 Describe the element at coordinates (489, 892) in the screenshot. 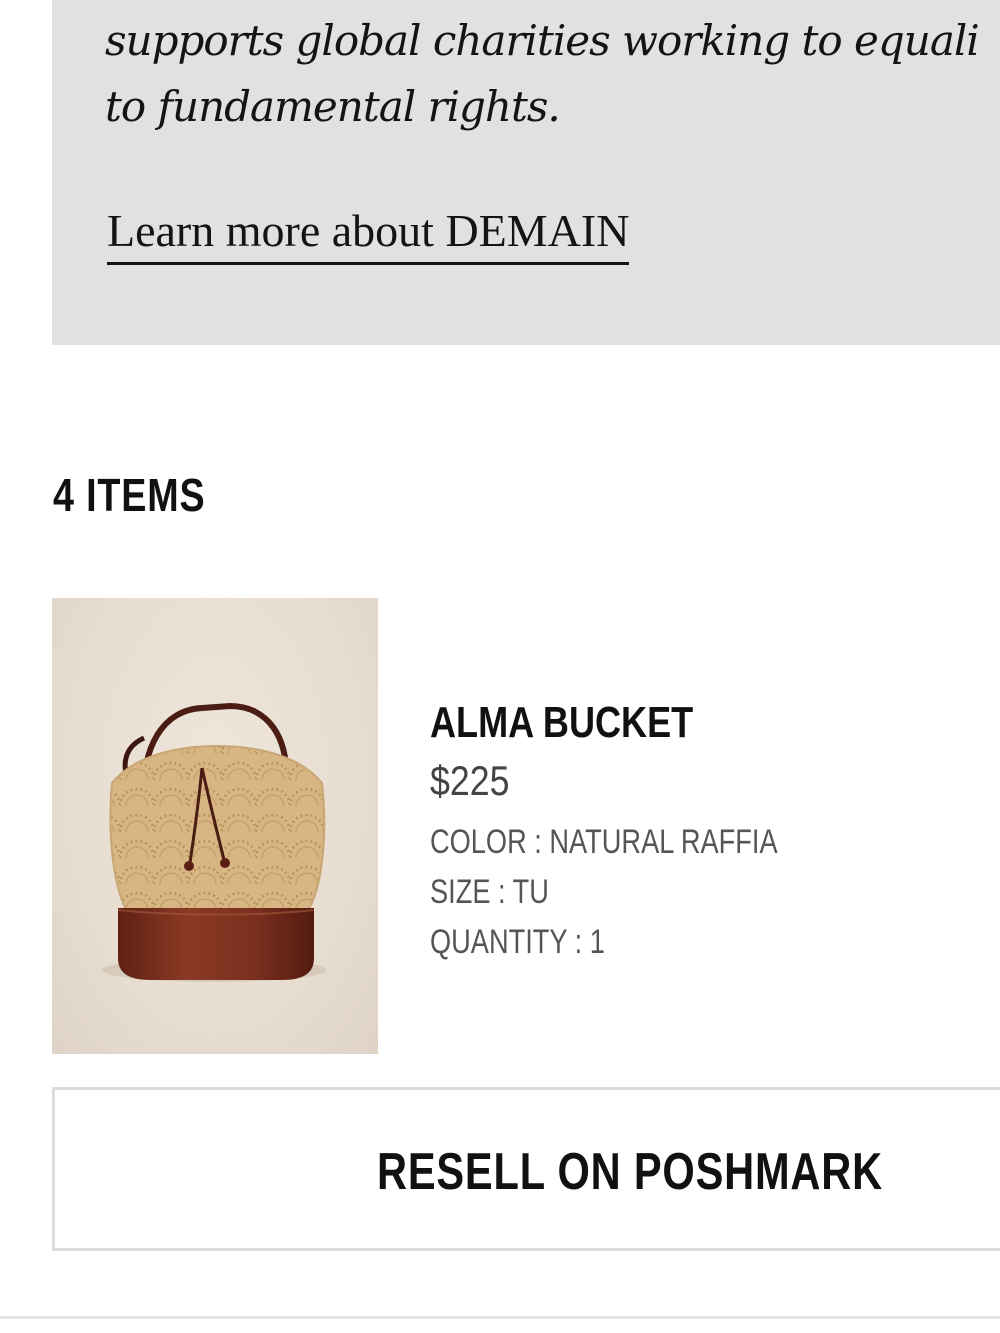

I see `product-size: SIZE : TU` at that location.